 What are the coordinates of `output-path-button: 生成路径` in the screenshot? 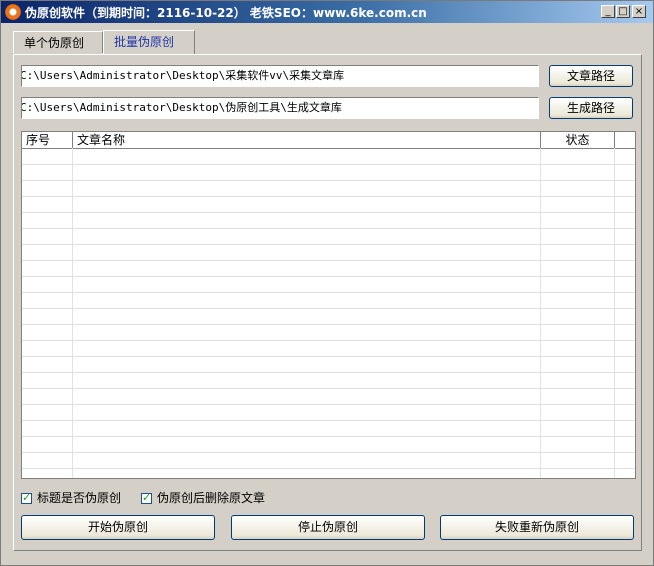 It's located at (591, 108).